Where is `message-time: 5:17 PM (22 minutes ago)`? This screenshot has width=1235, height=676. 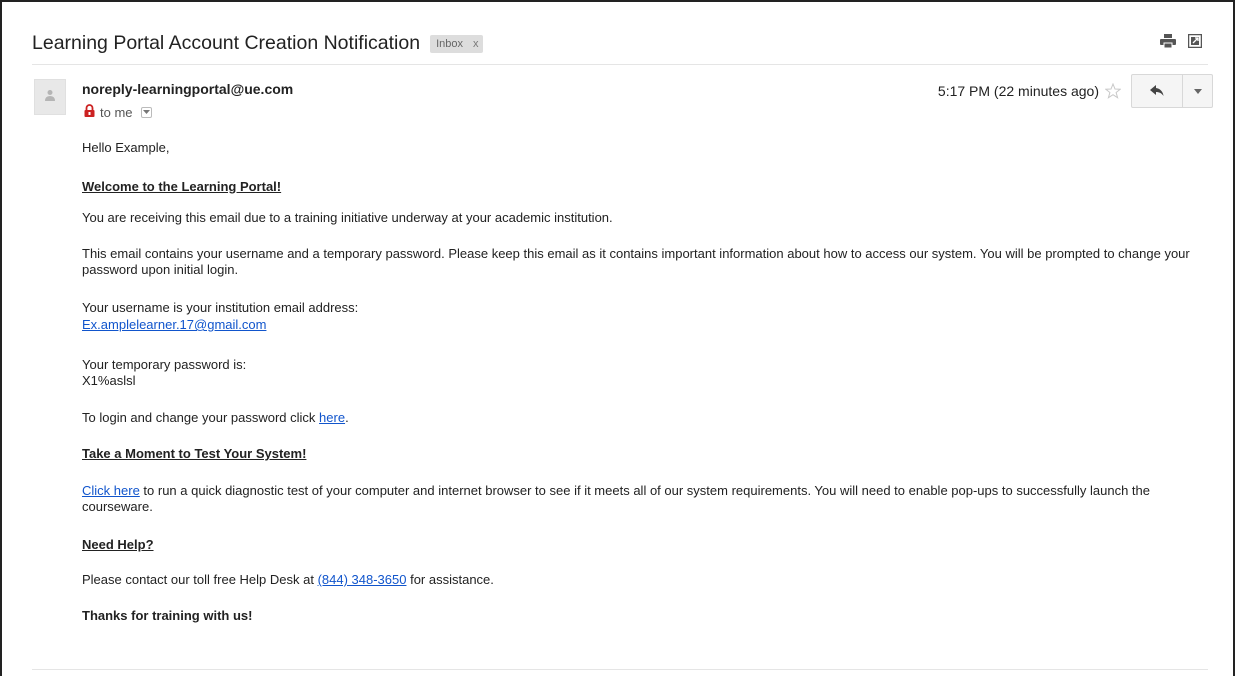 message-time: 5:17 PM (22 minutes ago) is located at coordinates (1018, 91).